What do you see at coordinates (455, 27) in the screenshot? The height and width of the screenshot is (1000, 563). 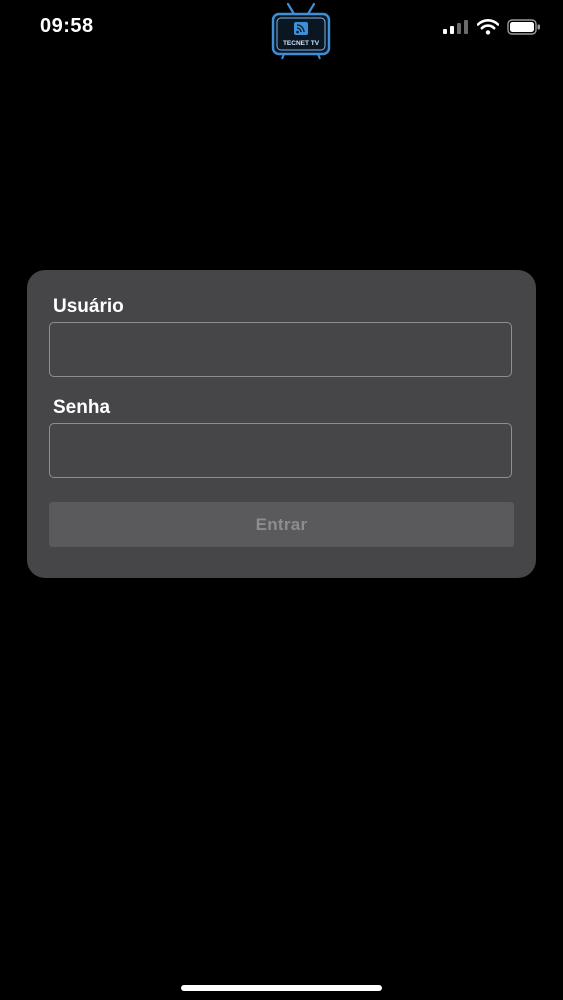 I see `signal-icon` at bounding box center [455, 27].